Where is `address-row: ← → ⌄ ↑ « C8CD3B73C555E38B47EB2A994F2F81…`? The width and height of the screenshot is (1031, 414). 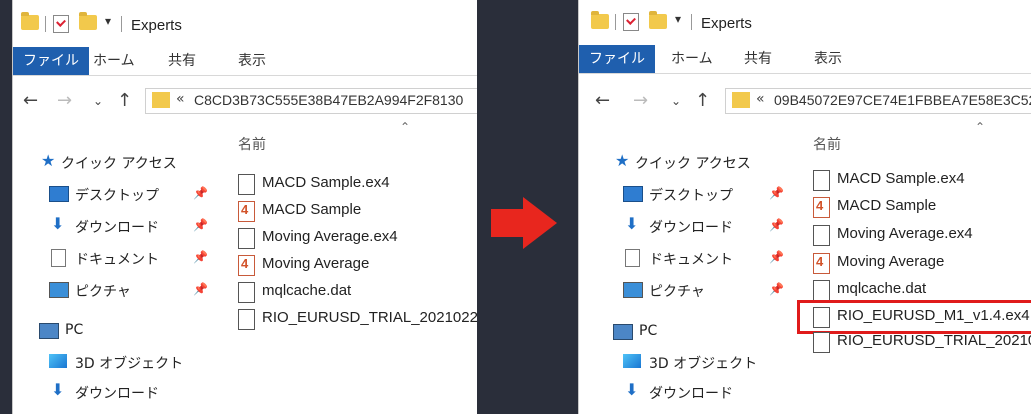 address-row: ← → ⌄ ↑ « C8CD3B73C555E38B47EB2A994F2F81… is located at coordinates (245, 100).